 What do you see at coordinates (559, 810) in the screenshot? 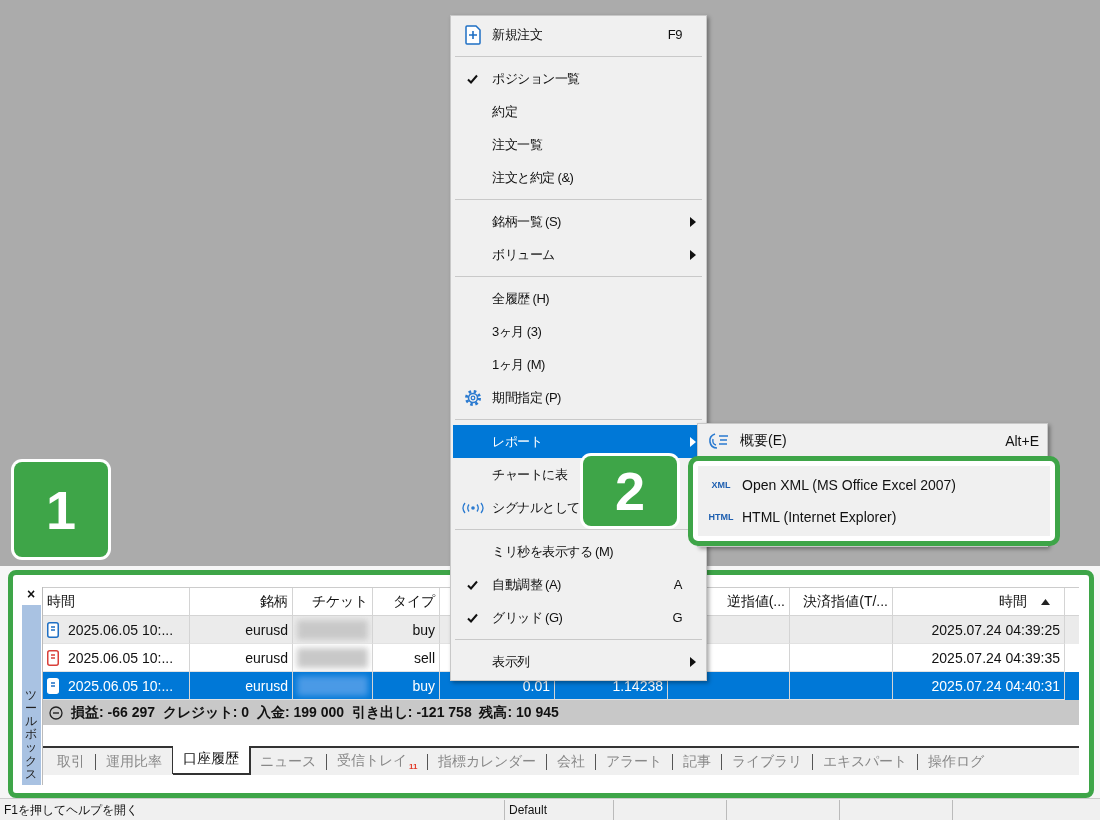
I see `status-text: Default` at bounding box center [559, 810].